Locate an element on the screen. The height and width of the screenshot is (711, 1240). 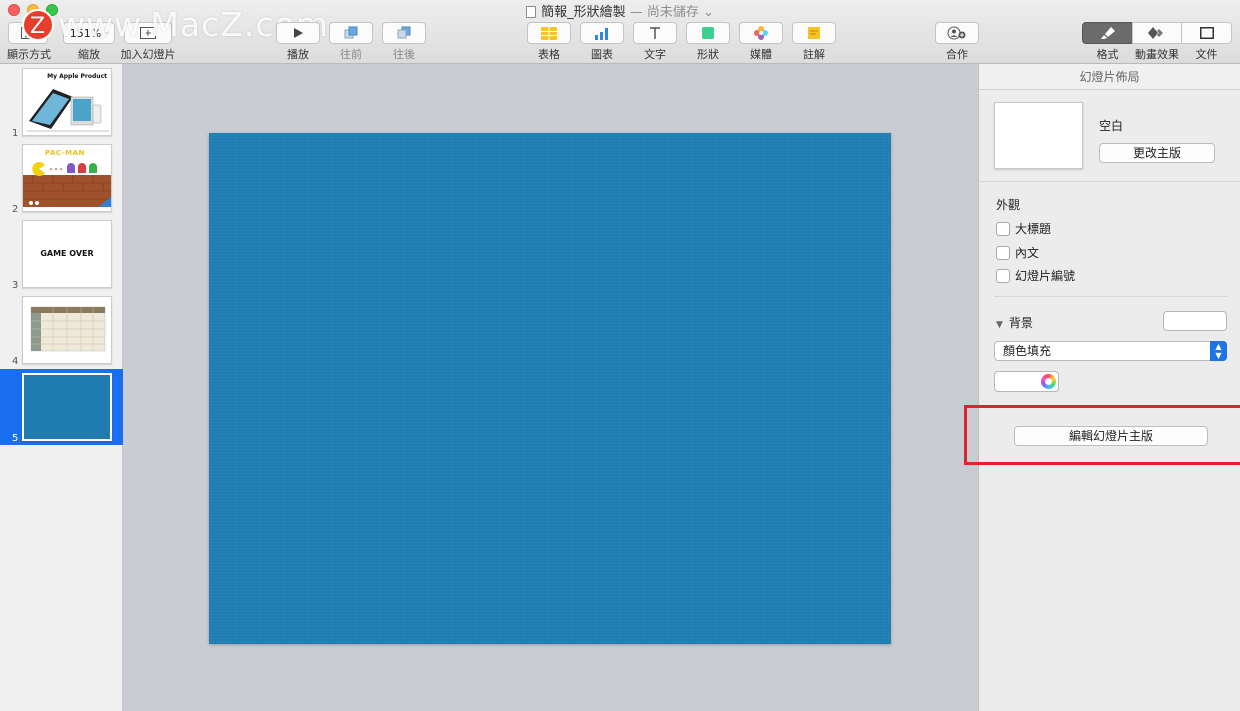
background-section: ▼ 背景 is located at coordinates (1014, 322).